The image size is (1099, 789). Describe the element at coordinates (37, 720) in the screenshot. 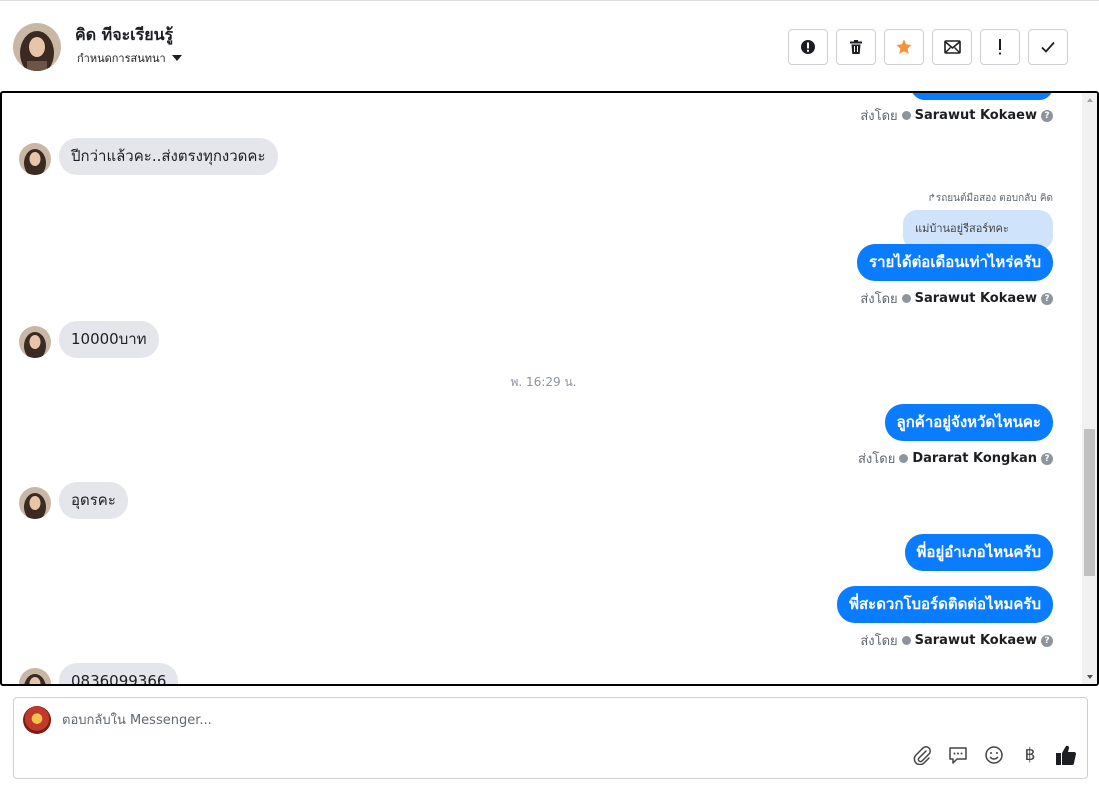

I see `page-avatar` at that location.